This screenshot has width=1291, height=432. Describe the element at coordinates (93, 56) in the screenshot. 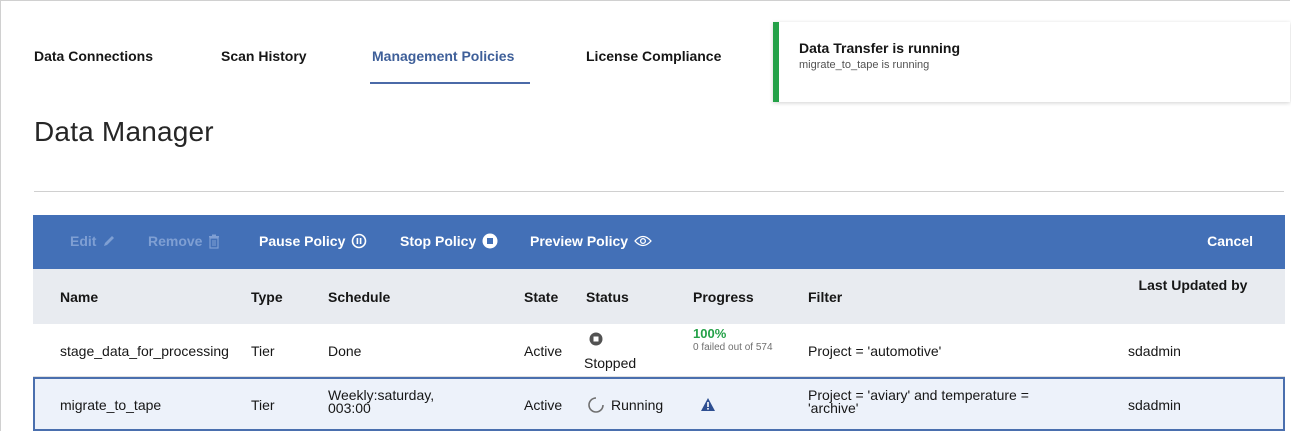

I see `tab-data-connections: Data Connections` at that location.